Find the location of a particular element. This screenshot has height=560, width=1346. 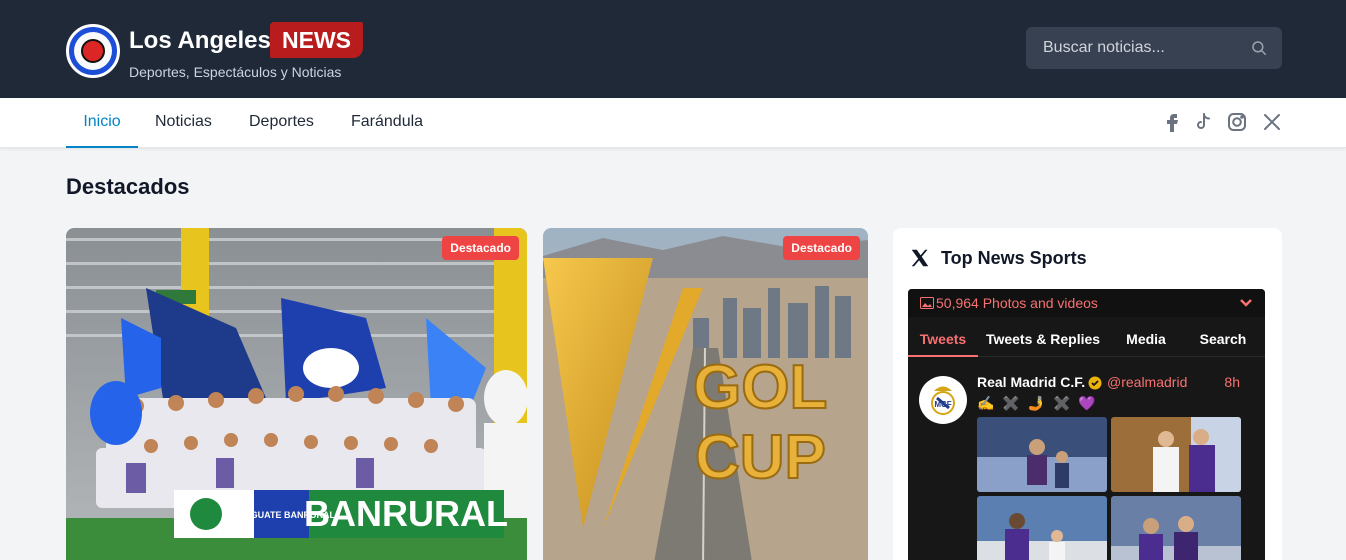

feed-header: 50,964 Photos and videos is located at coordinates (1086, 303).